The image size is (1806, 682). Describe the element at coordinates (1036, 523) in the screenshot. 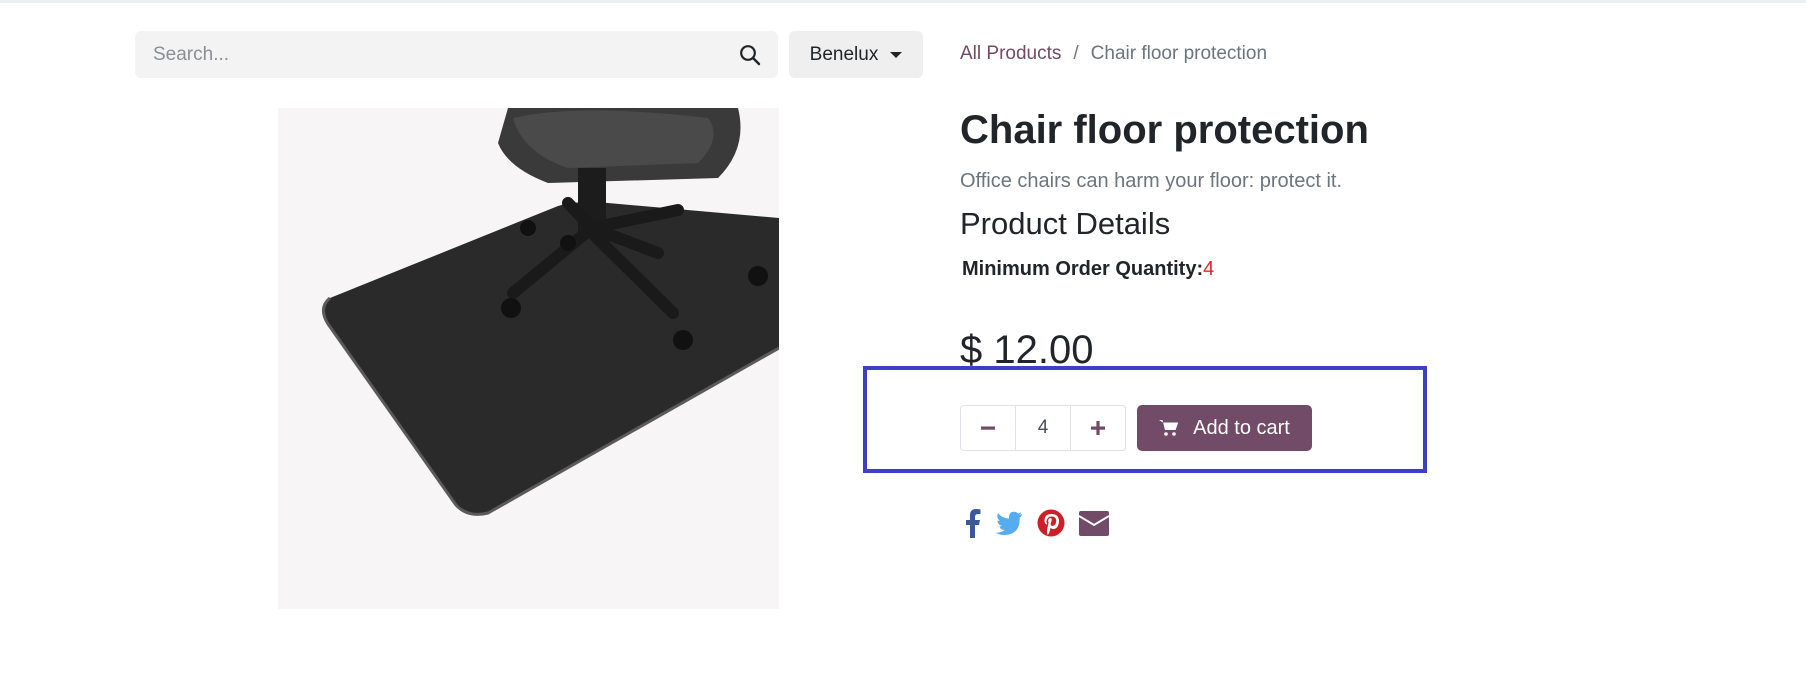

I see `share-links` at that location.